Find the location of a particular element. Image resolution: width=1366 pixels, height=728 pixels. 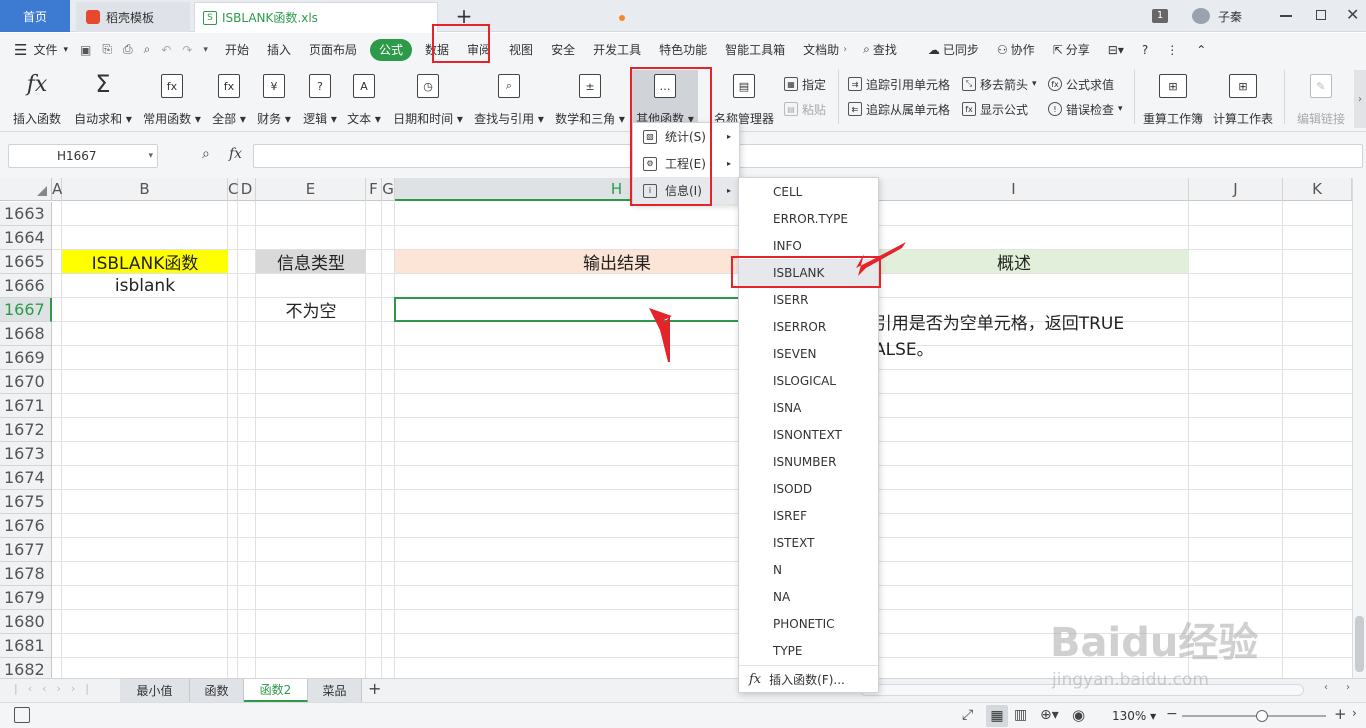

scroll-right-icon: › is located at coordinates (1348, 687).